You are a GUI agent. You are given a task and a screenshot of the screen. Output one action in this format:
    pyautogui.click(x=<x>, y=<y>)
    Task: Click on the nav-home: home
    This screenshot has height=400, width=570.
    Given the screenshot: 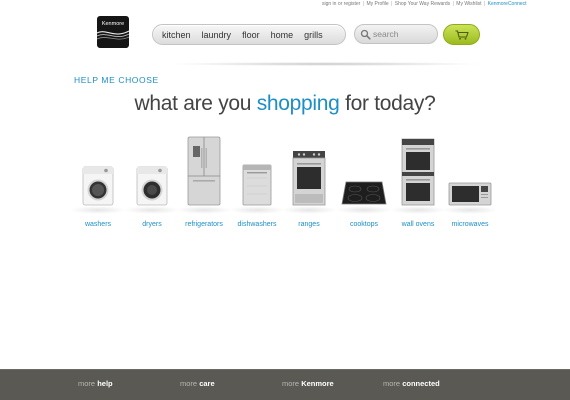 What is the action you would take?
    pyautogui.click(x=282, y=35)
    